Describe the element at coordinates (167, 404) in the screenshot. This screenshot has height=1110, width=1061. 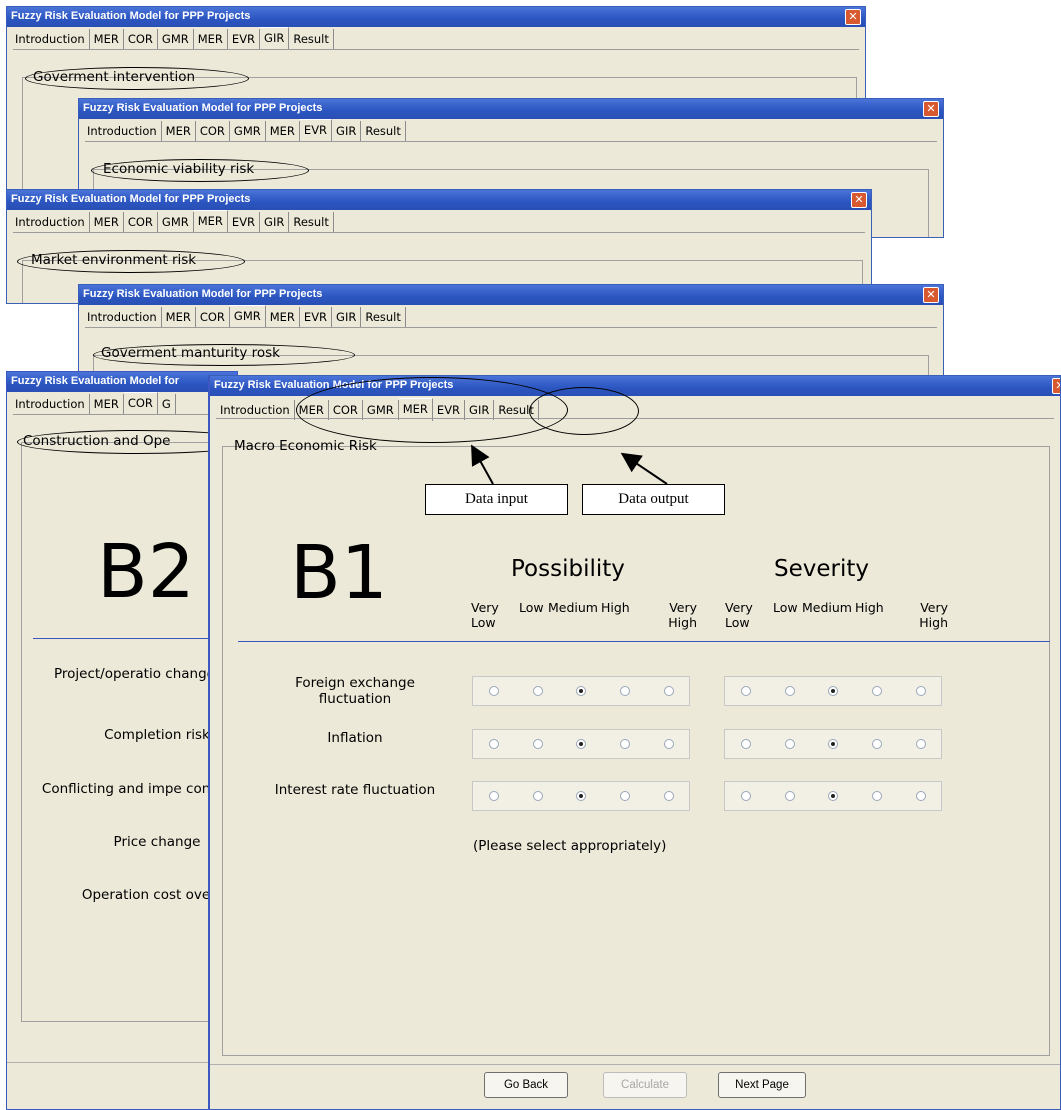
I see `tab-g: G` at that location.